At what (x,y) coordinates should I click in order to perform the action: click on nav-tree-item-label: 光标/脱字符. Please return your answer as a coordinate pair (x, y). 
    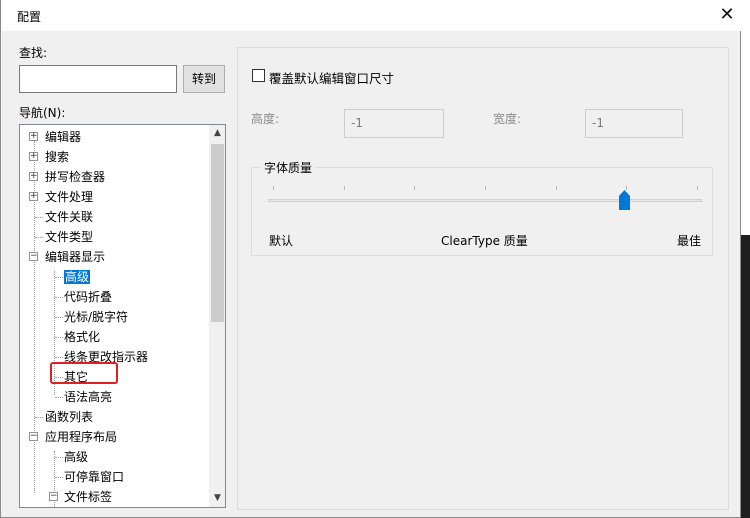
    Looking at the image, I should click on (96, 317).